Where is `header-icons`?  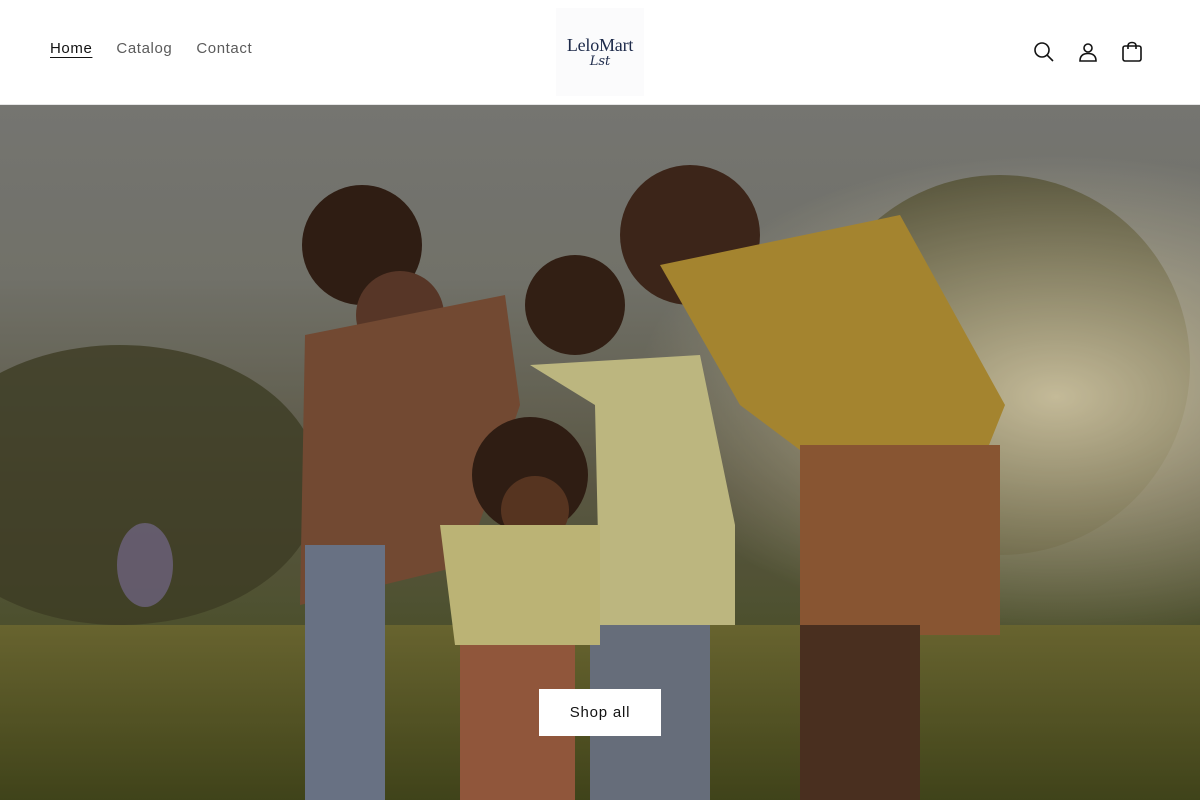 header-icons is located at coordinates (1088, 52).